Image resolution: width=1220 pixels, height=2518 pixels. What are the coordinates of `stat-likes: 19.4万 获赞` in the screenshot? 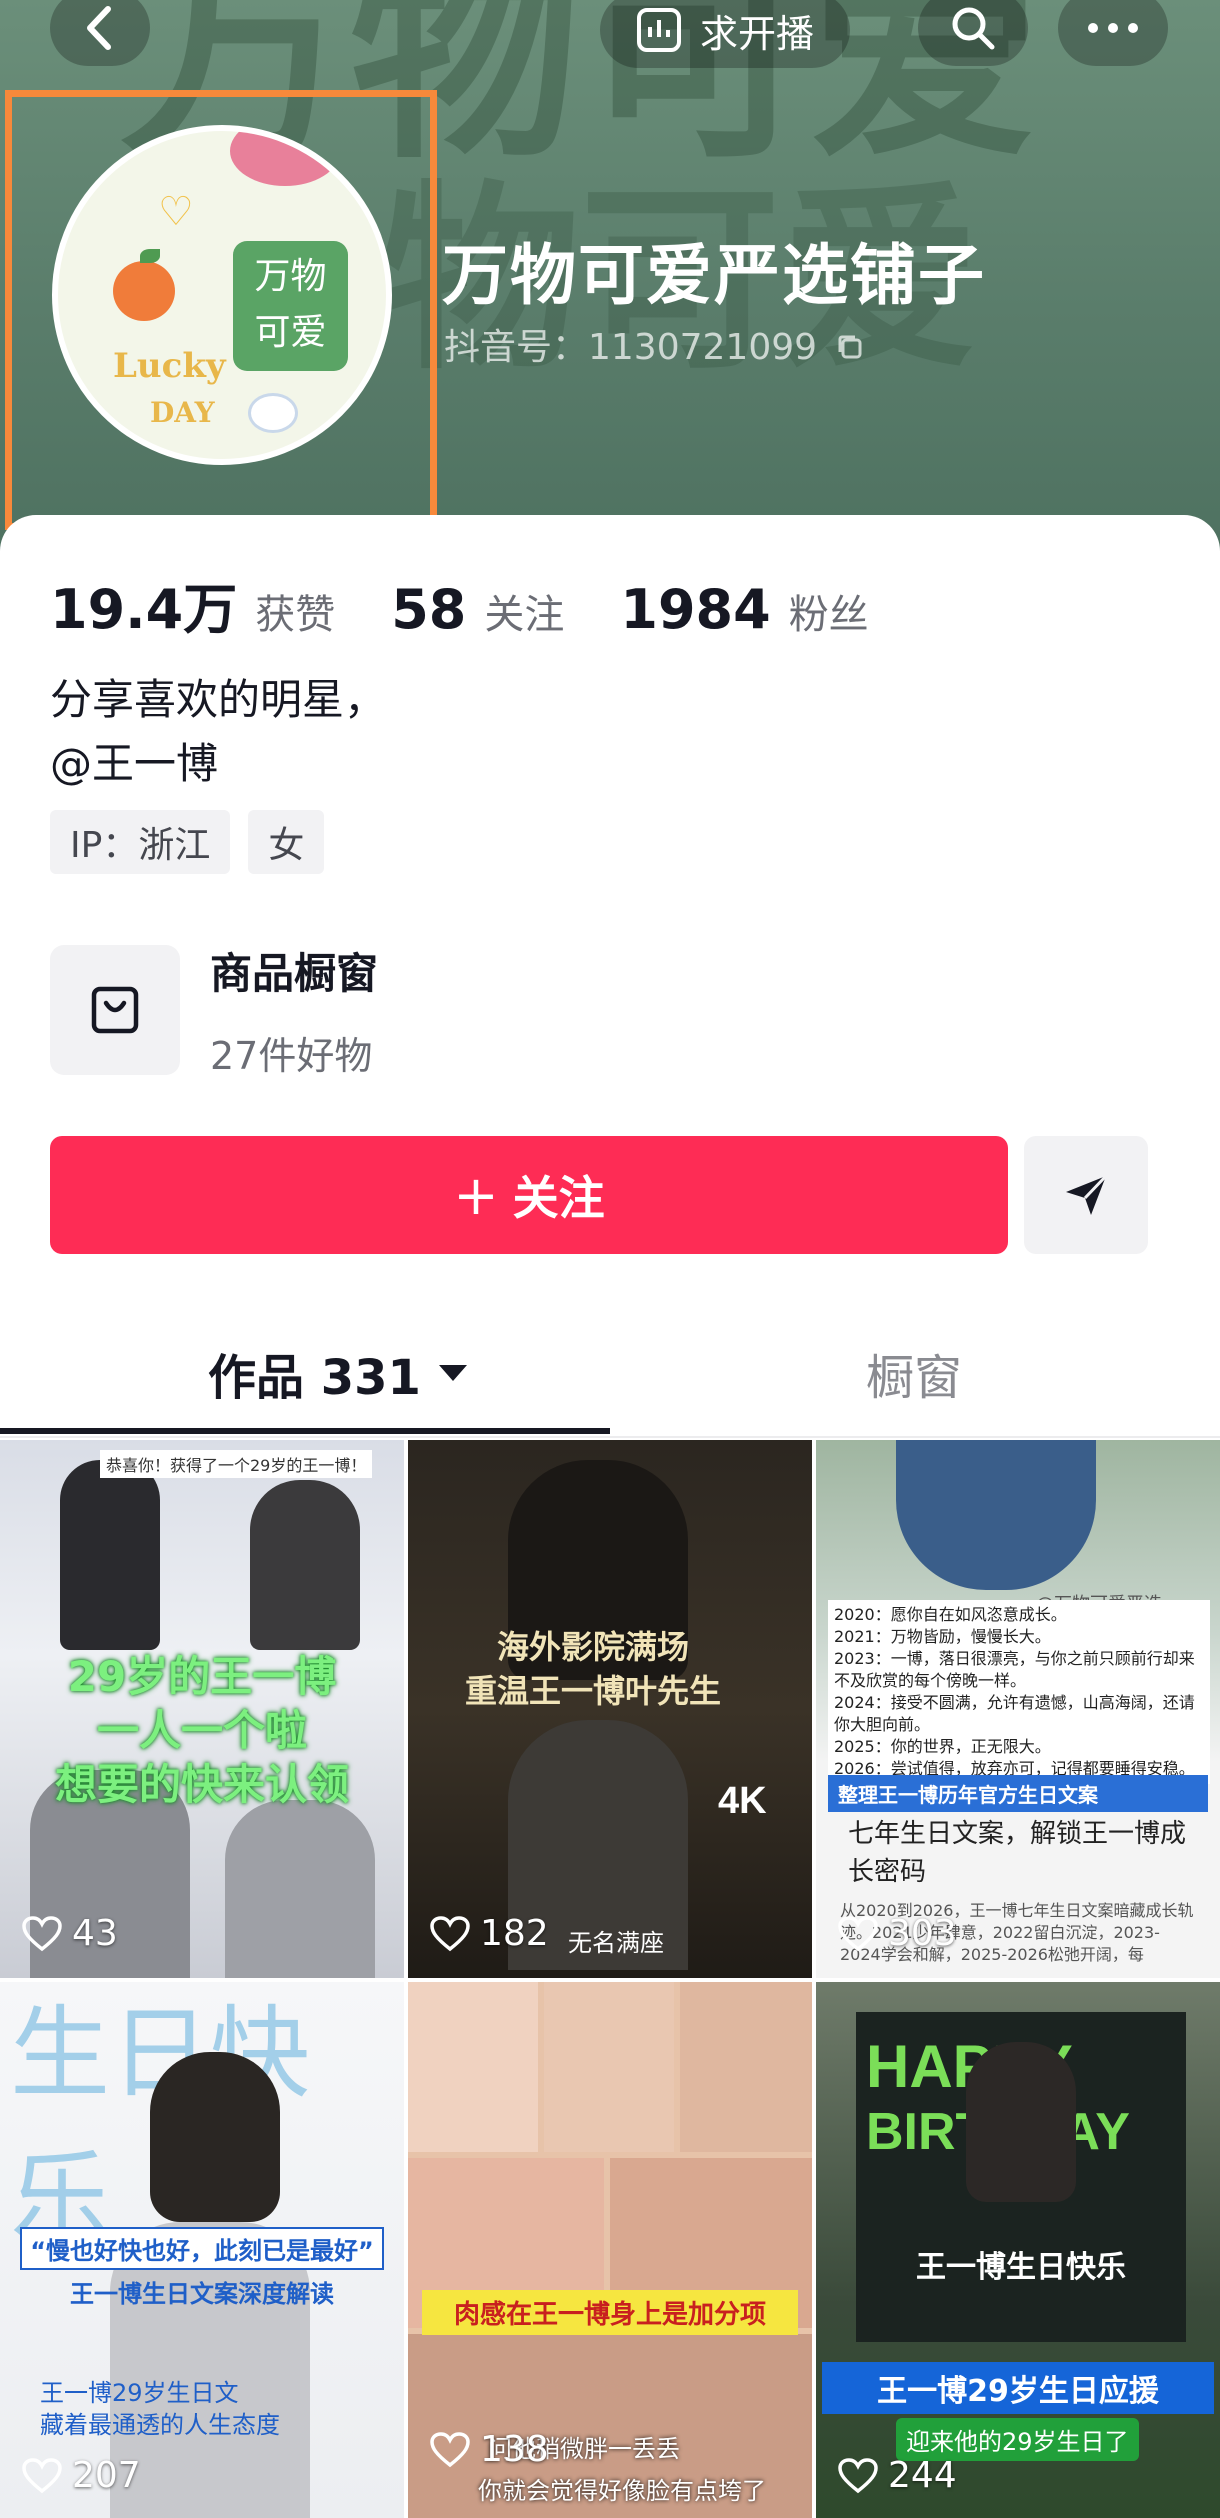 It's located at (192, 604).